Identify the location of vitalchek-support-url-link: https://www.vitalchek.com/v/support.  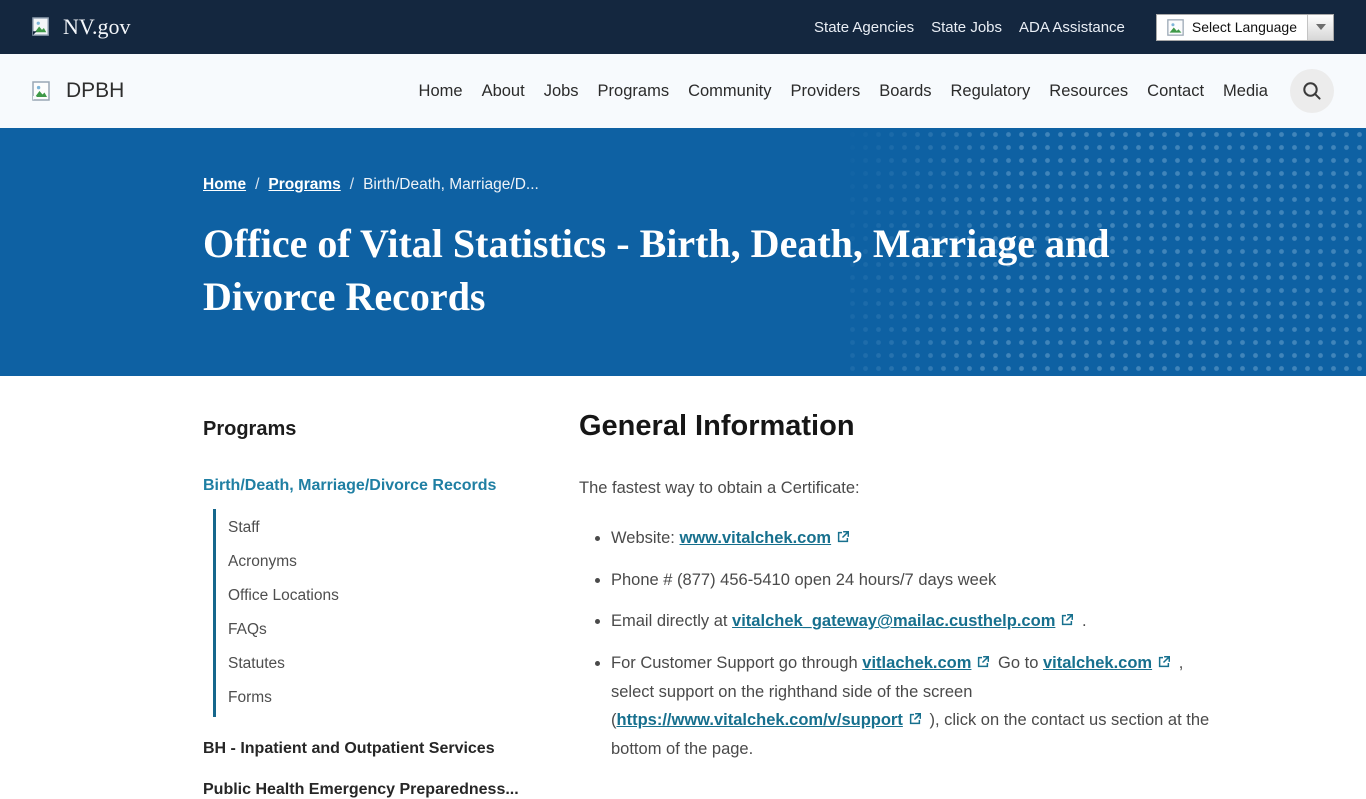
(760, 720).